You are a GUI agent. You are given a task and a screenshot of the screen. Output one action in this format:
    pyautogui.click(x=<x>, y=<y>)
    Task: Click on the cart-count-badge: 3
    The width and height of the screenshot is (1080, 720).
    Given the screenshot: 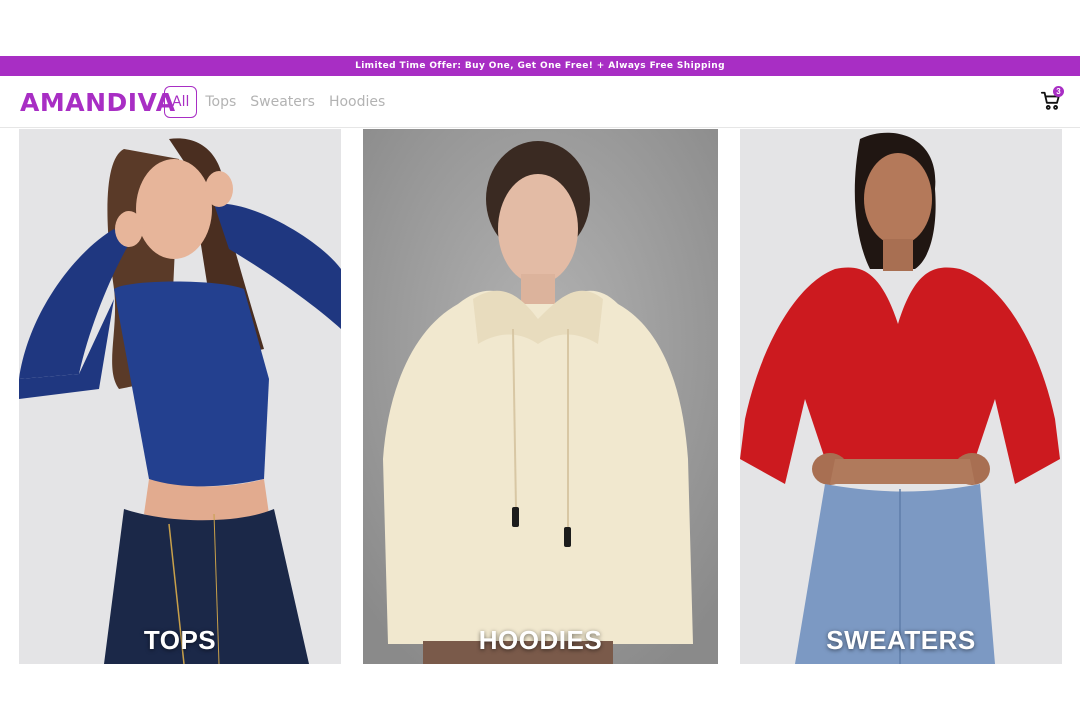 What is the action you would take?
    pyautogui.click(x=1058, y=91)
    